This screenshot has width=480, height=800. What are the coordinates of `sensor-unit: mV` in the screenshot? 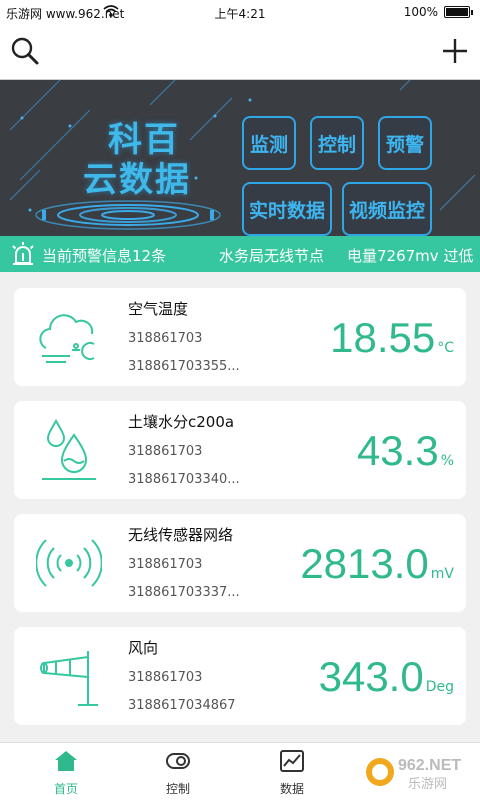 It's located at (442, 574).